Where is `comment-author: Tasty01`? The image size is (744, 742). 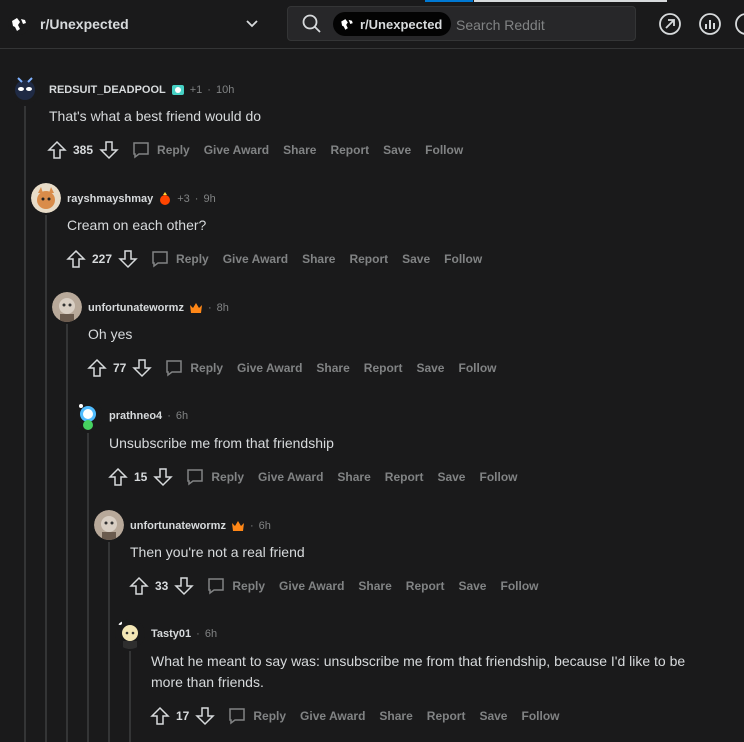 comment-author: Tasty01 is located at coordinates (171, 634).